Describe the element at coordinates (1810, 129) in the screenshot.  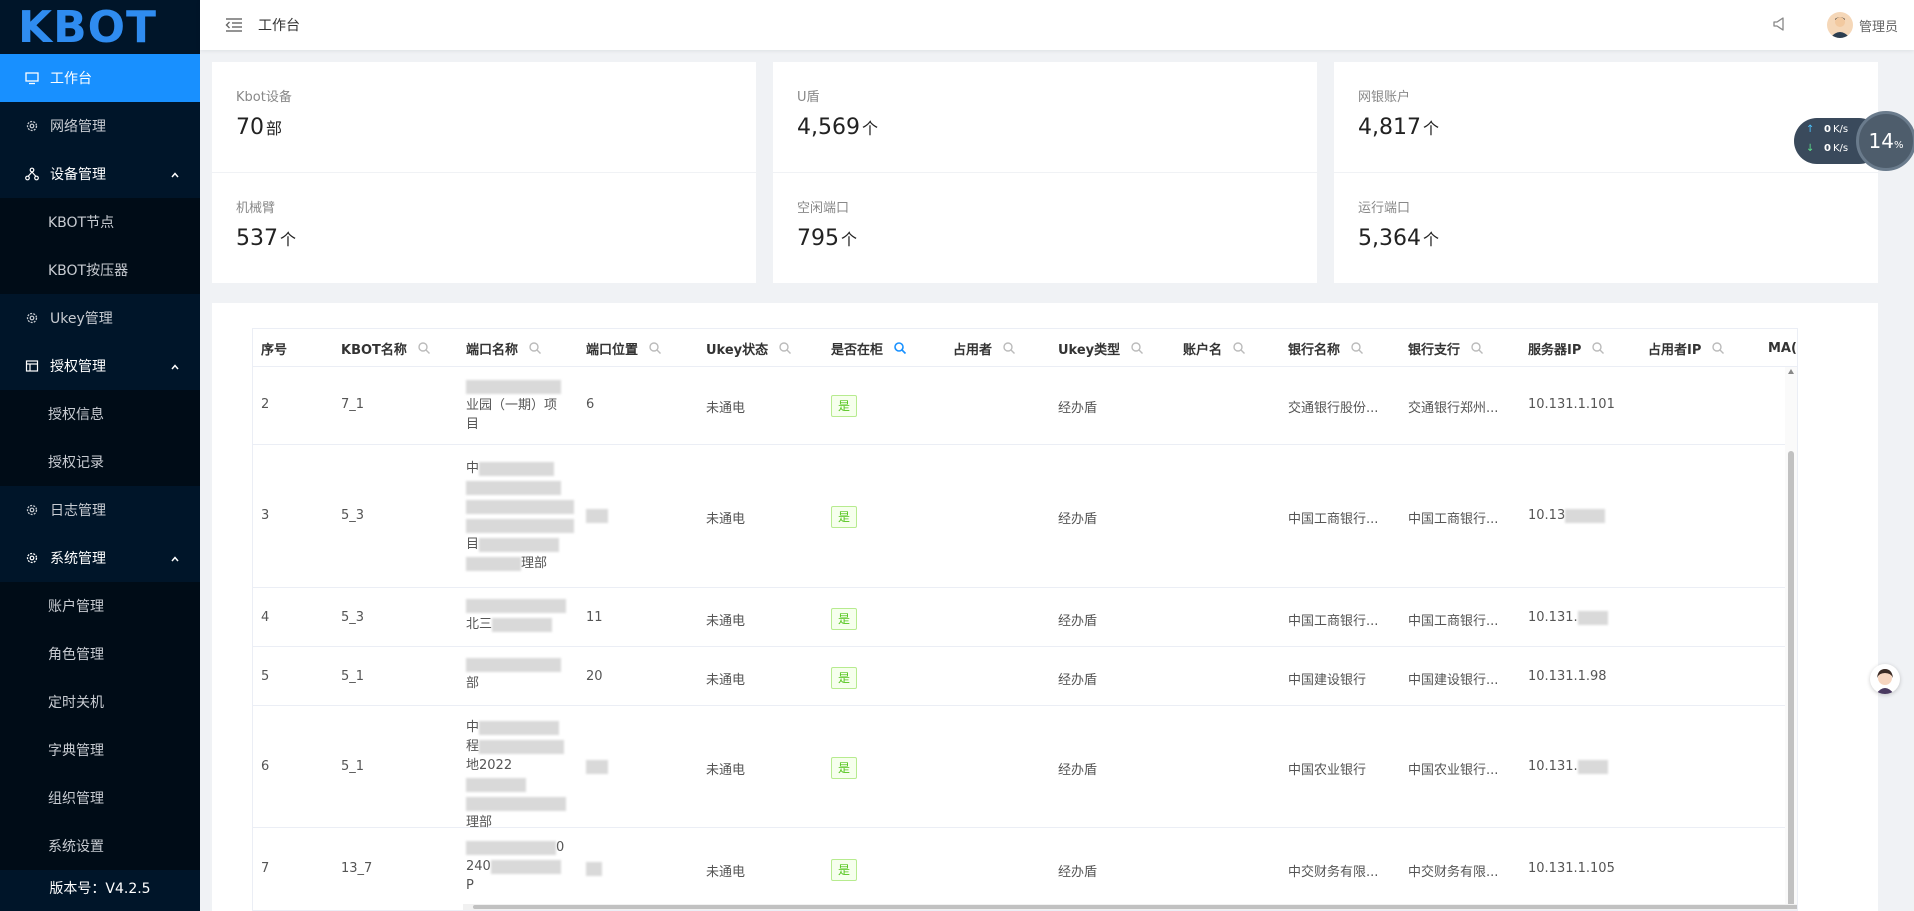
I see `arrow-up-icon: ↑` at that location.